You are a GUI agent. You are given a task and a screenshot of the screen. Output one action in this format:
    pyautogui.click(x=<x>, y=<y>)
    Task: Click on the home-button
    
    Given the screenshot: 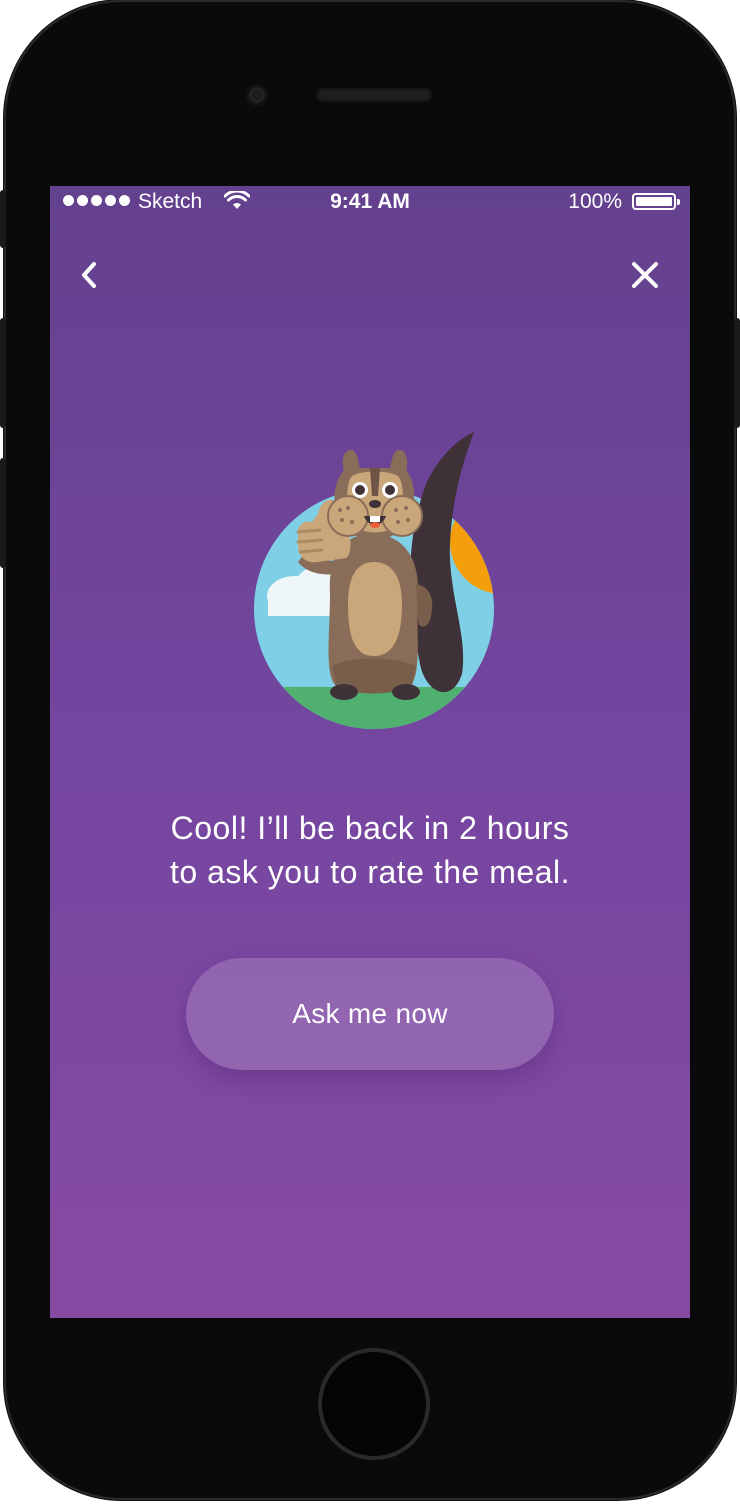 What is the action you would take?
    pyautogui.click(x=374, y=1404)
    